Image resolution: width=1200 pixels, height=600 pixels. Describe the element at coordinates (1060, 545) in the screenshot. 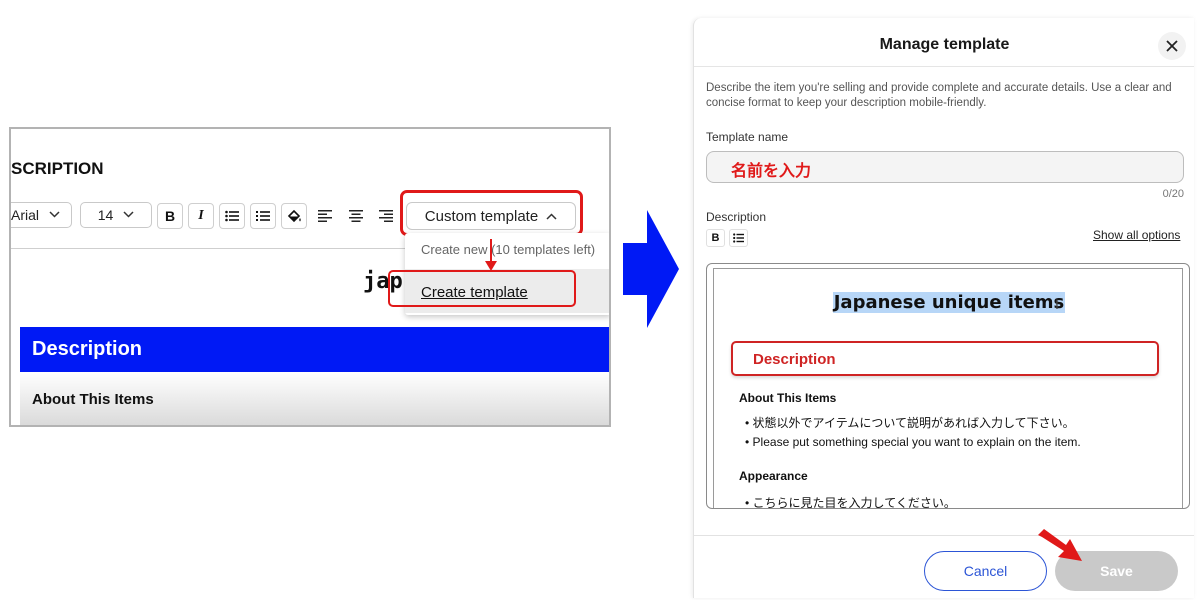

I see `red-arrow-pointer-icon` at that location.